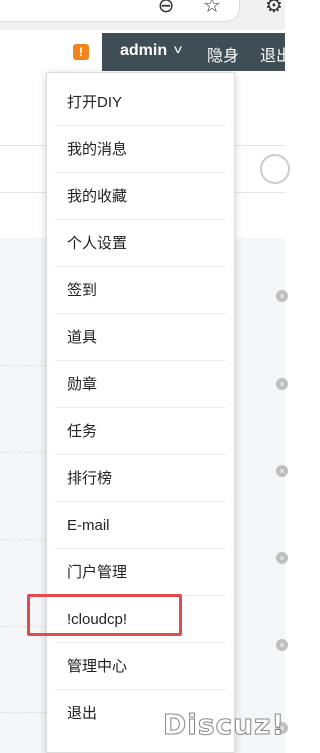 The image size is (320, 753). I want to click on menu-item-portal-management: 门户管理, so click(140, 572).